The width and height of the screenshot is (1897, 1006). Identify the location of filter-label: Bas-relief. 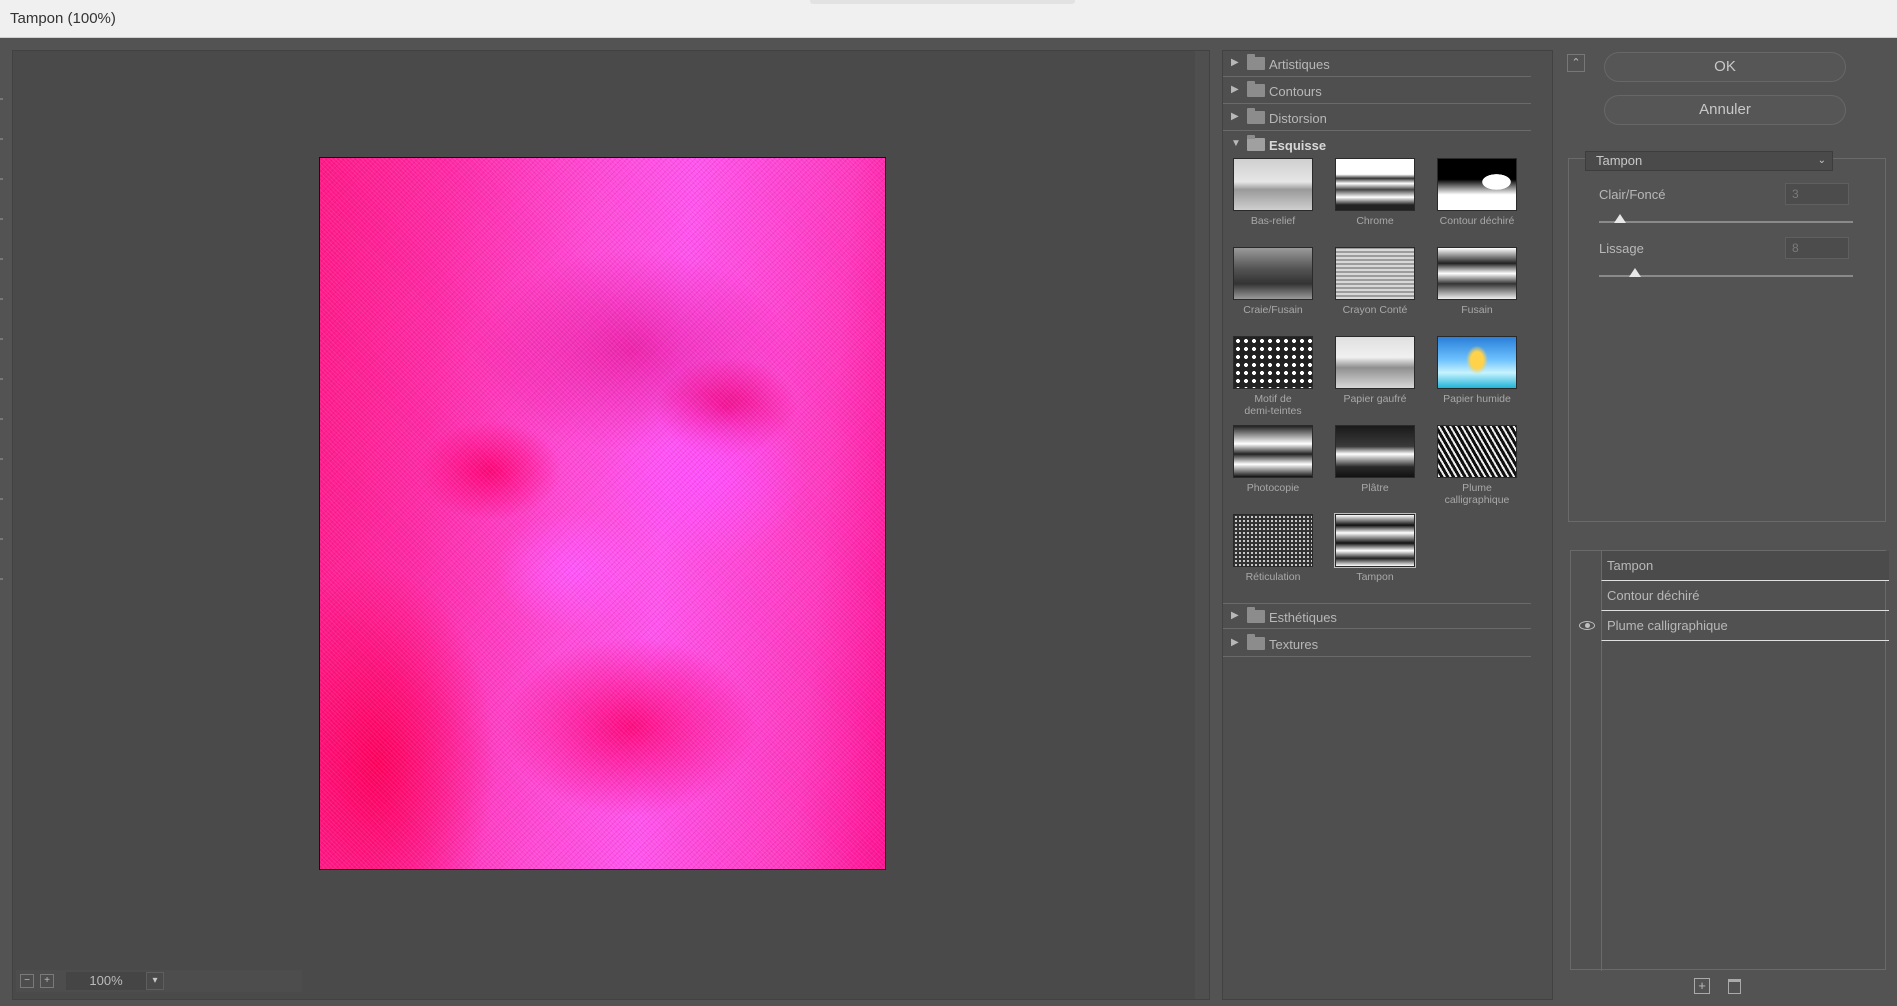
(1273, 221).